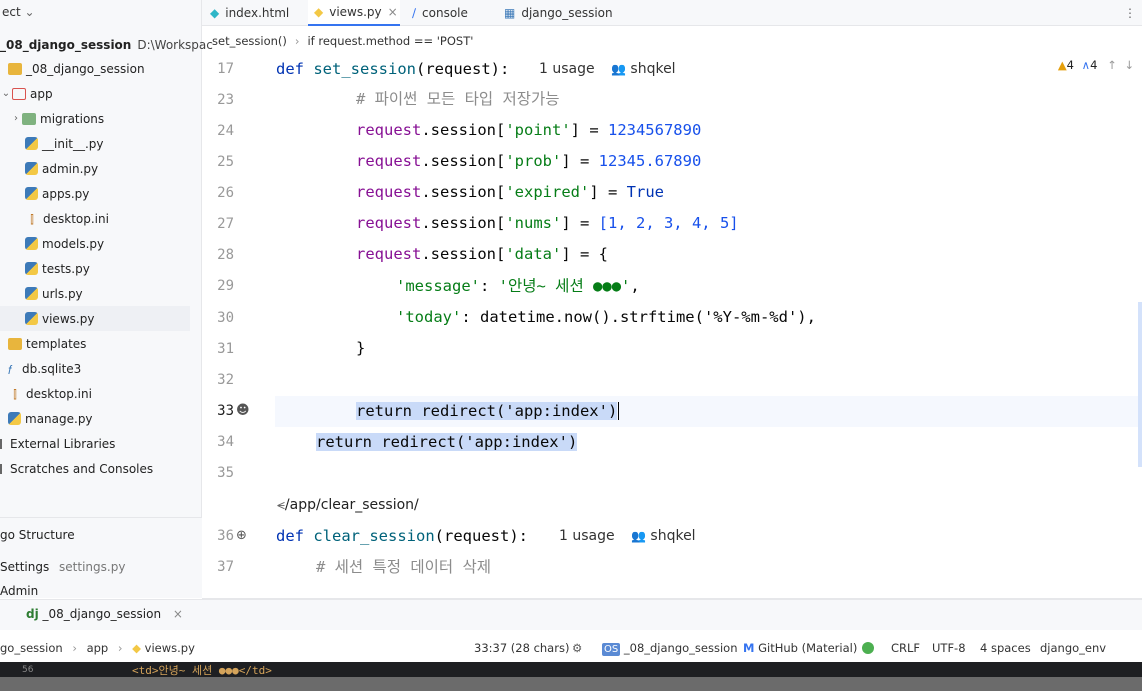 This screenshot has width=1142, height=691. What do you see at coordinates (225, 162) in the screenshot?
I see `line-number: 25` at bounding box center [225, 162].